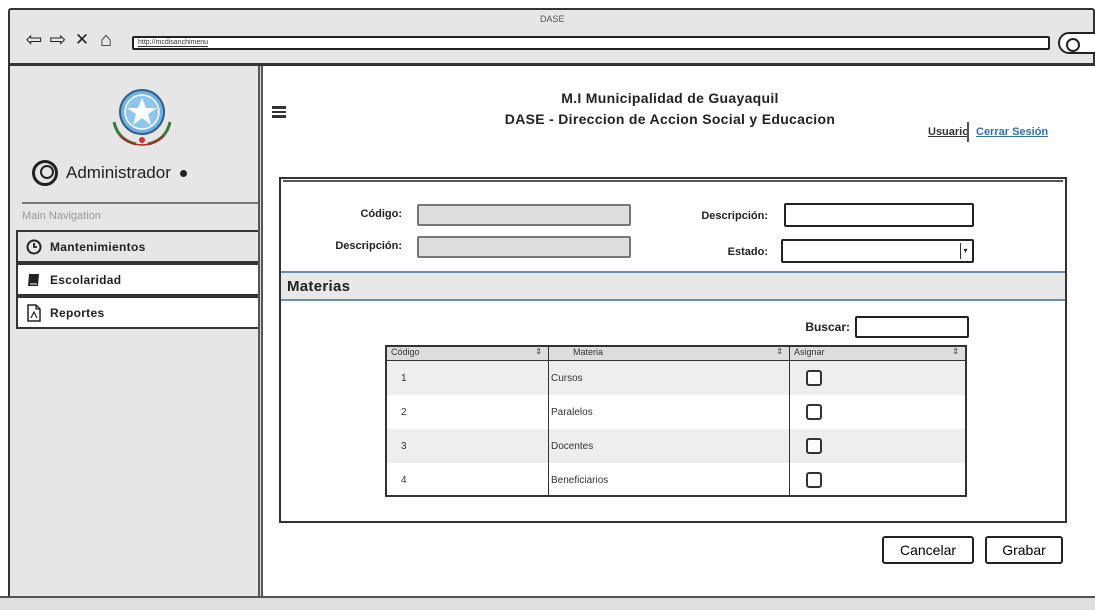  Describe the element at coordinates (33, 279) in the screenshot. I see `book-icon` at that location.